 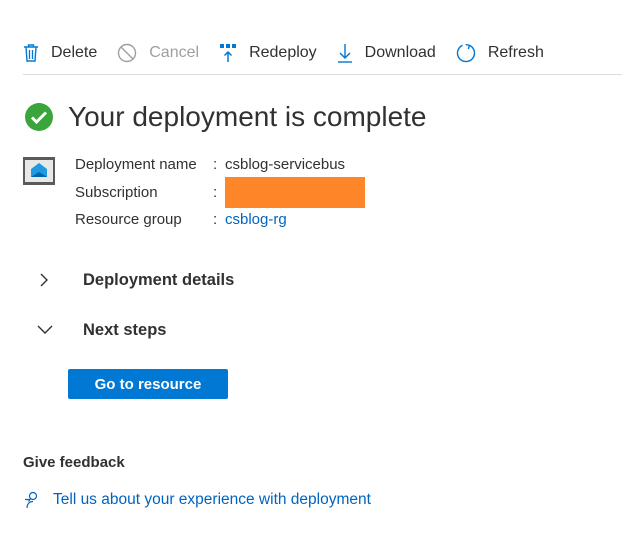 What do you see at coordinates (74, 462) in the screenshot?
I see `feedback-title: Give feedback` at bounding box center [74, 462].